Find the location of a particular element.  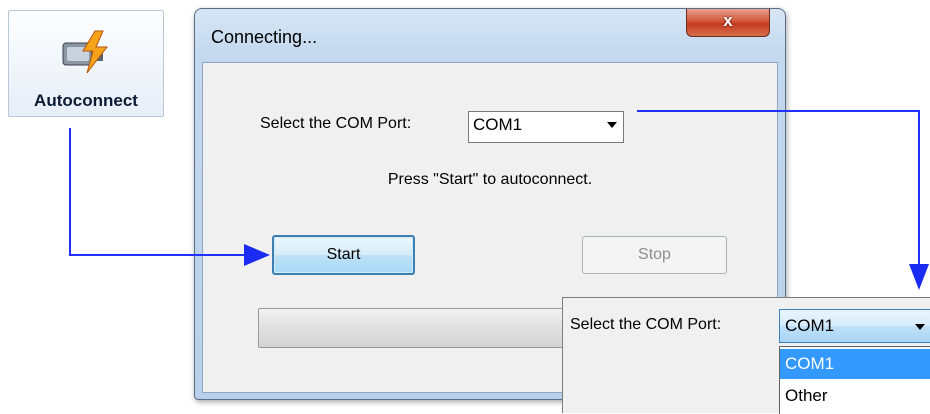

callout-com-port-value: COM1 is located at coordinates (810, 325).